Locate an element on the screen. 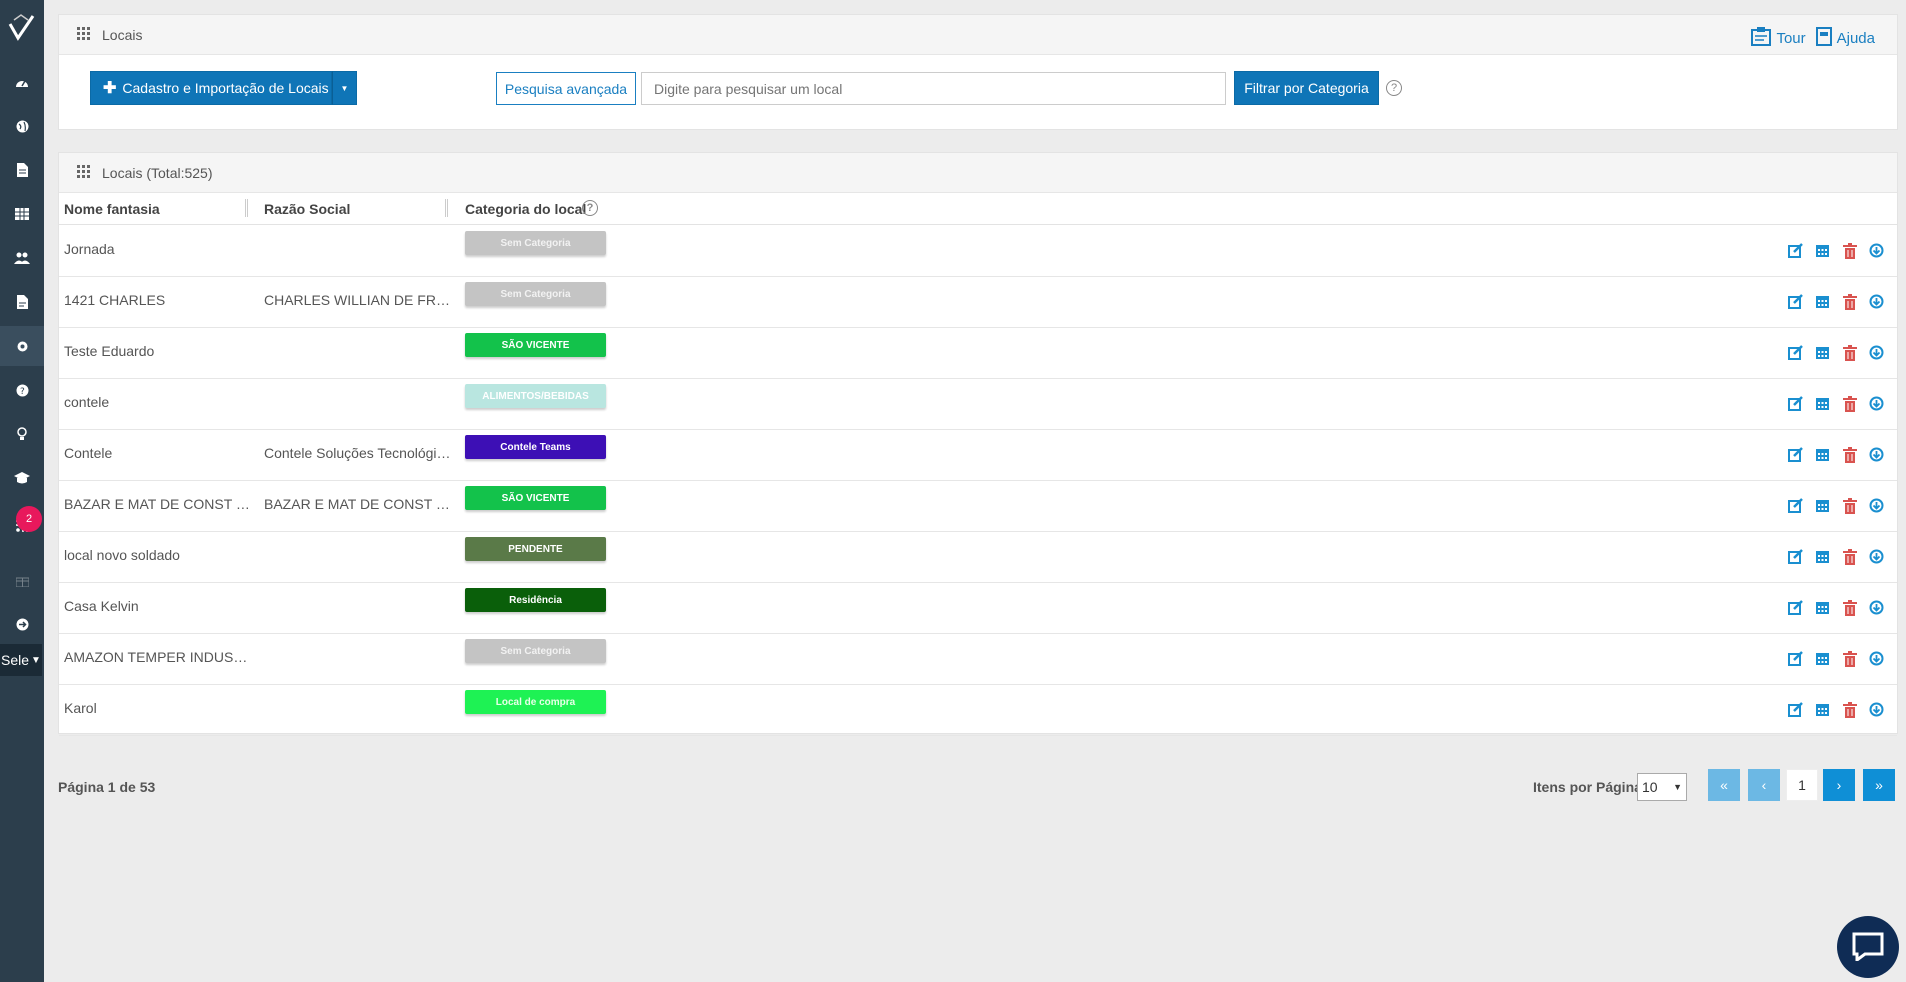 The width and height of the screenshot is (1906, 982). table-row: Jornada Sem Categoria is located at coordinates (978, 251).